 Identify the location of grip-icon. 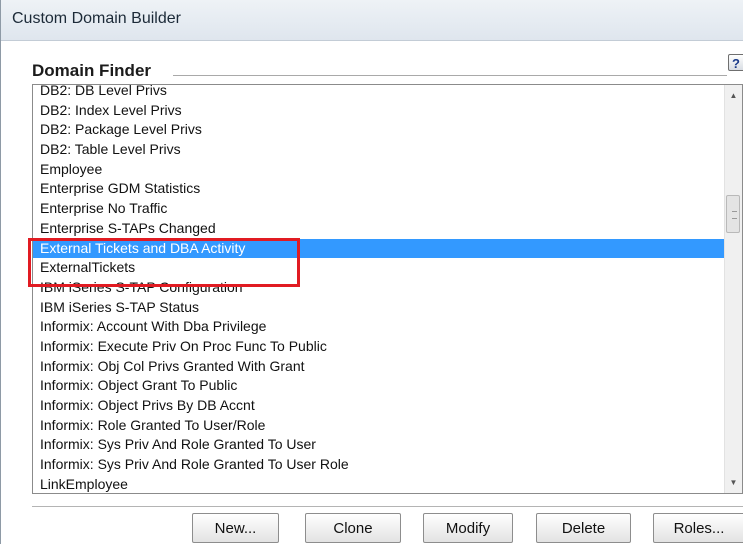
(734, 215).